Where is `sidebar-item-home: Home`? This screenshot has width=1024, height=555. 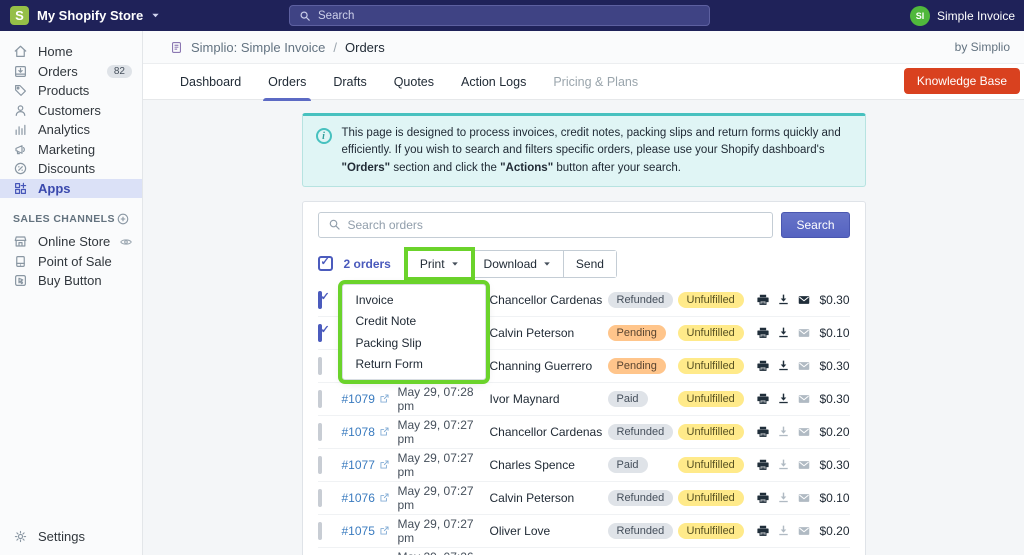 sidebar-item-home: Home is located at coordinates (71, 52).